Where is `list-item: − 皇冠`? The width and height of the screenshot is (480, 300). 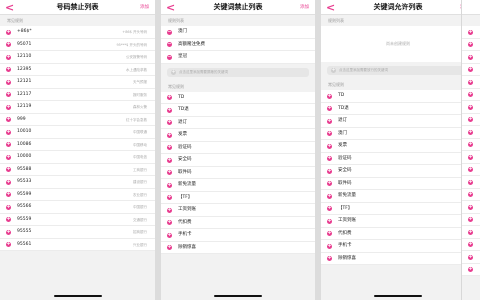
list-item: − 皇冠 is located at coordinates (238, 57).